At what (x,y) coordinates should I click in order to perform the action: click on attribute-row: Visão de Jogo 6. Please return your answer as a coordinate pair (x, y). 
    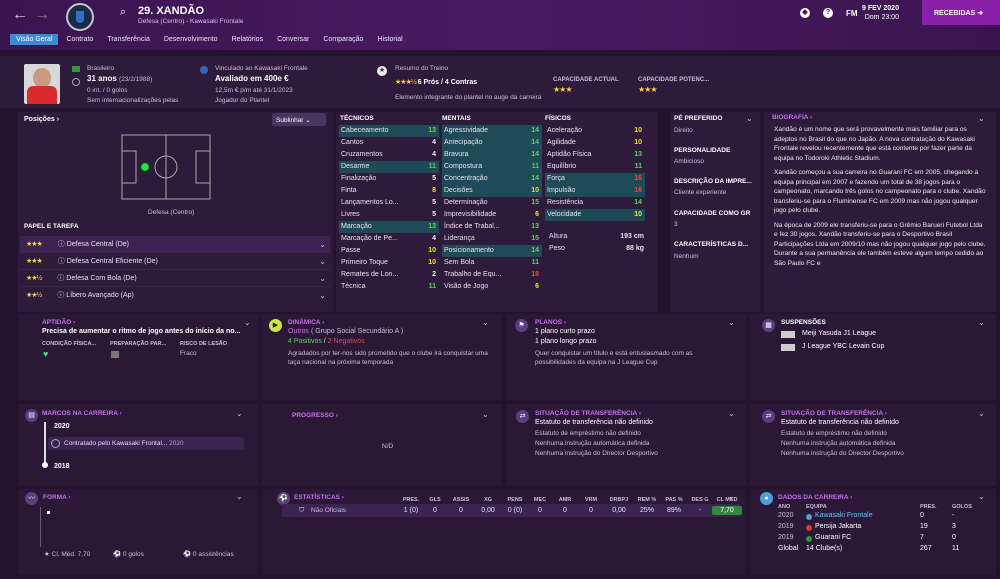
    Looking at the image, I should click on (492, 287).